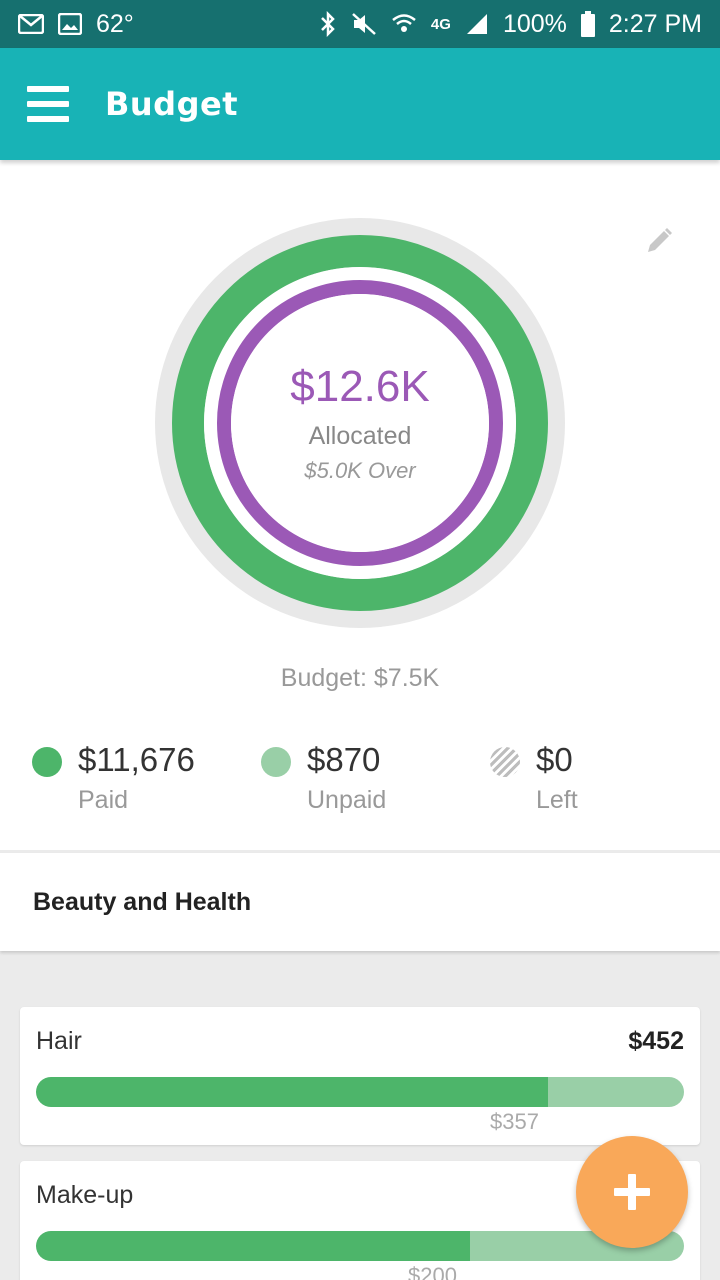 This screenshot has width=720, height=1280. What do you see at coordinates (59, 1041) in the screenshot?
I see `item-name: Hair` at bounding box center [59, 1041].